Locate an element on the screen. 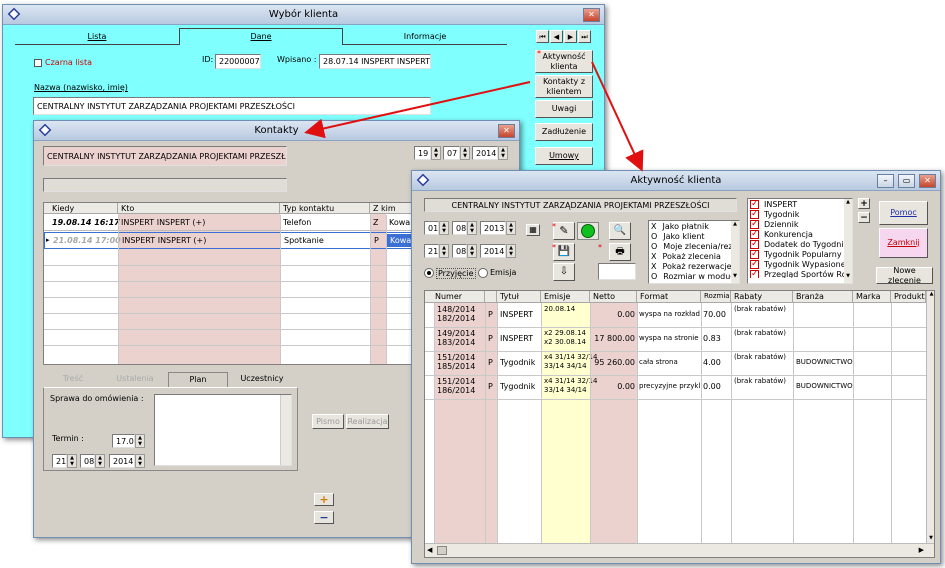 The width and height of the screenshot is (945, 568). arrow-to-aktywnosc is located at coordinates (617, 116).